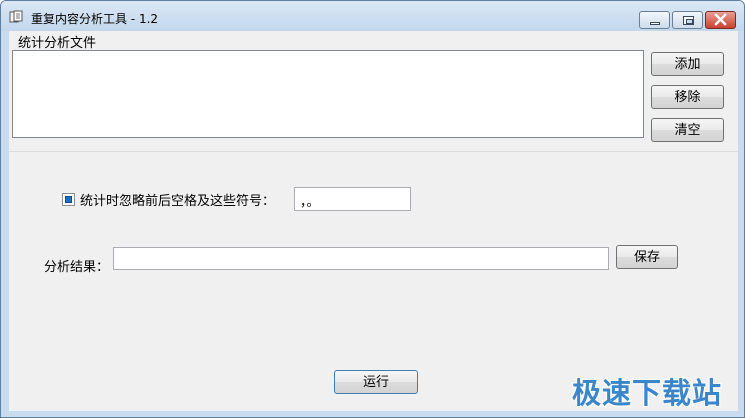 This screenshot has width=745, height=418. What do you see at coordinates (687, 64) in the screenshot?
I see `add-button: 添加` at bounding box center [687, 64].